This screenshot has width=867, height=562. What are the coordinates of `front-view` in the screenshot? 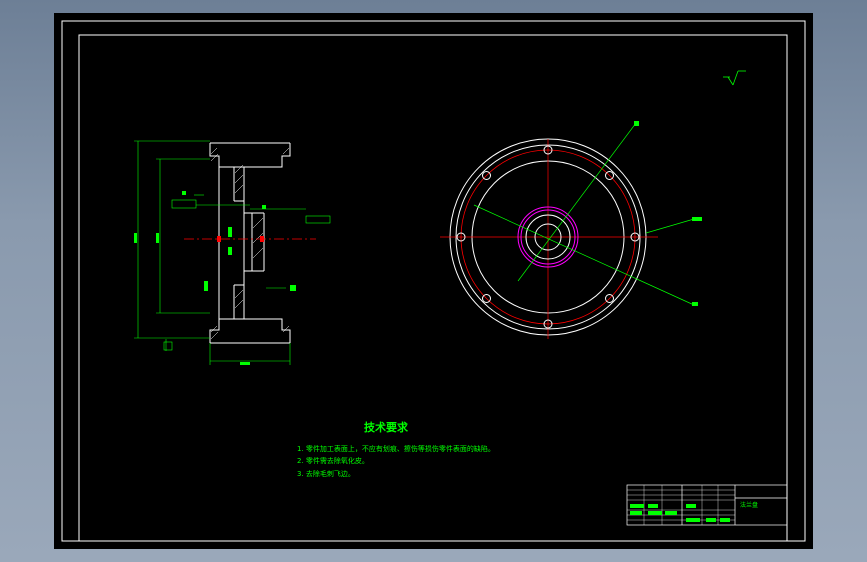 It's located at (571, 230).